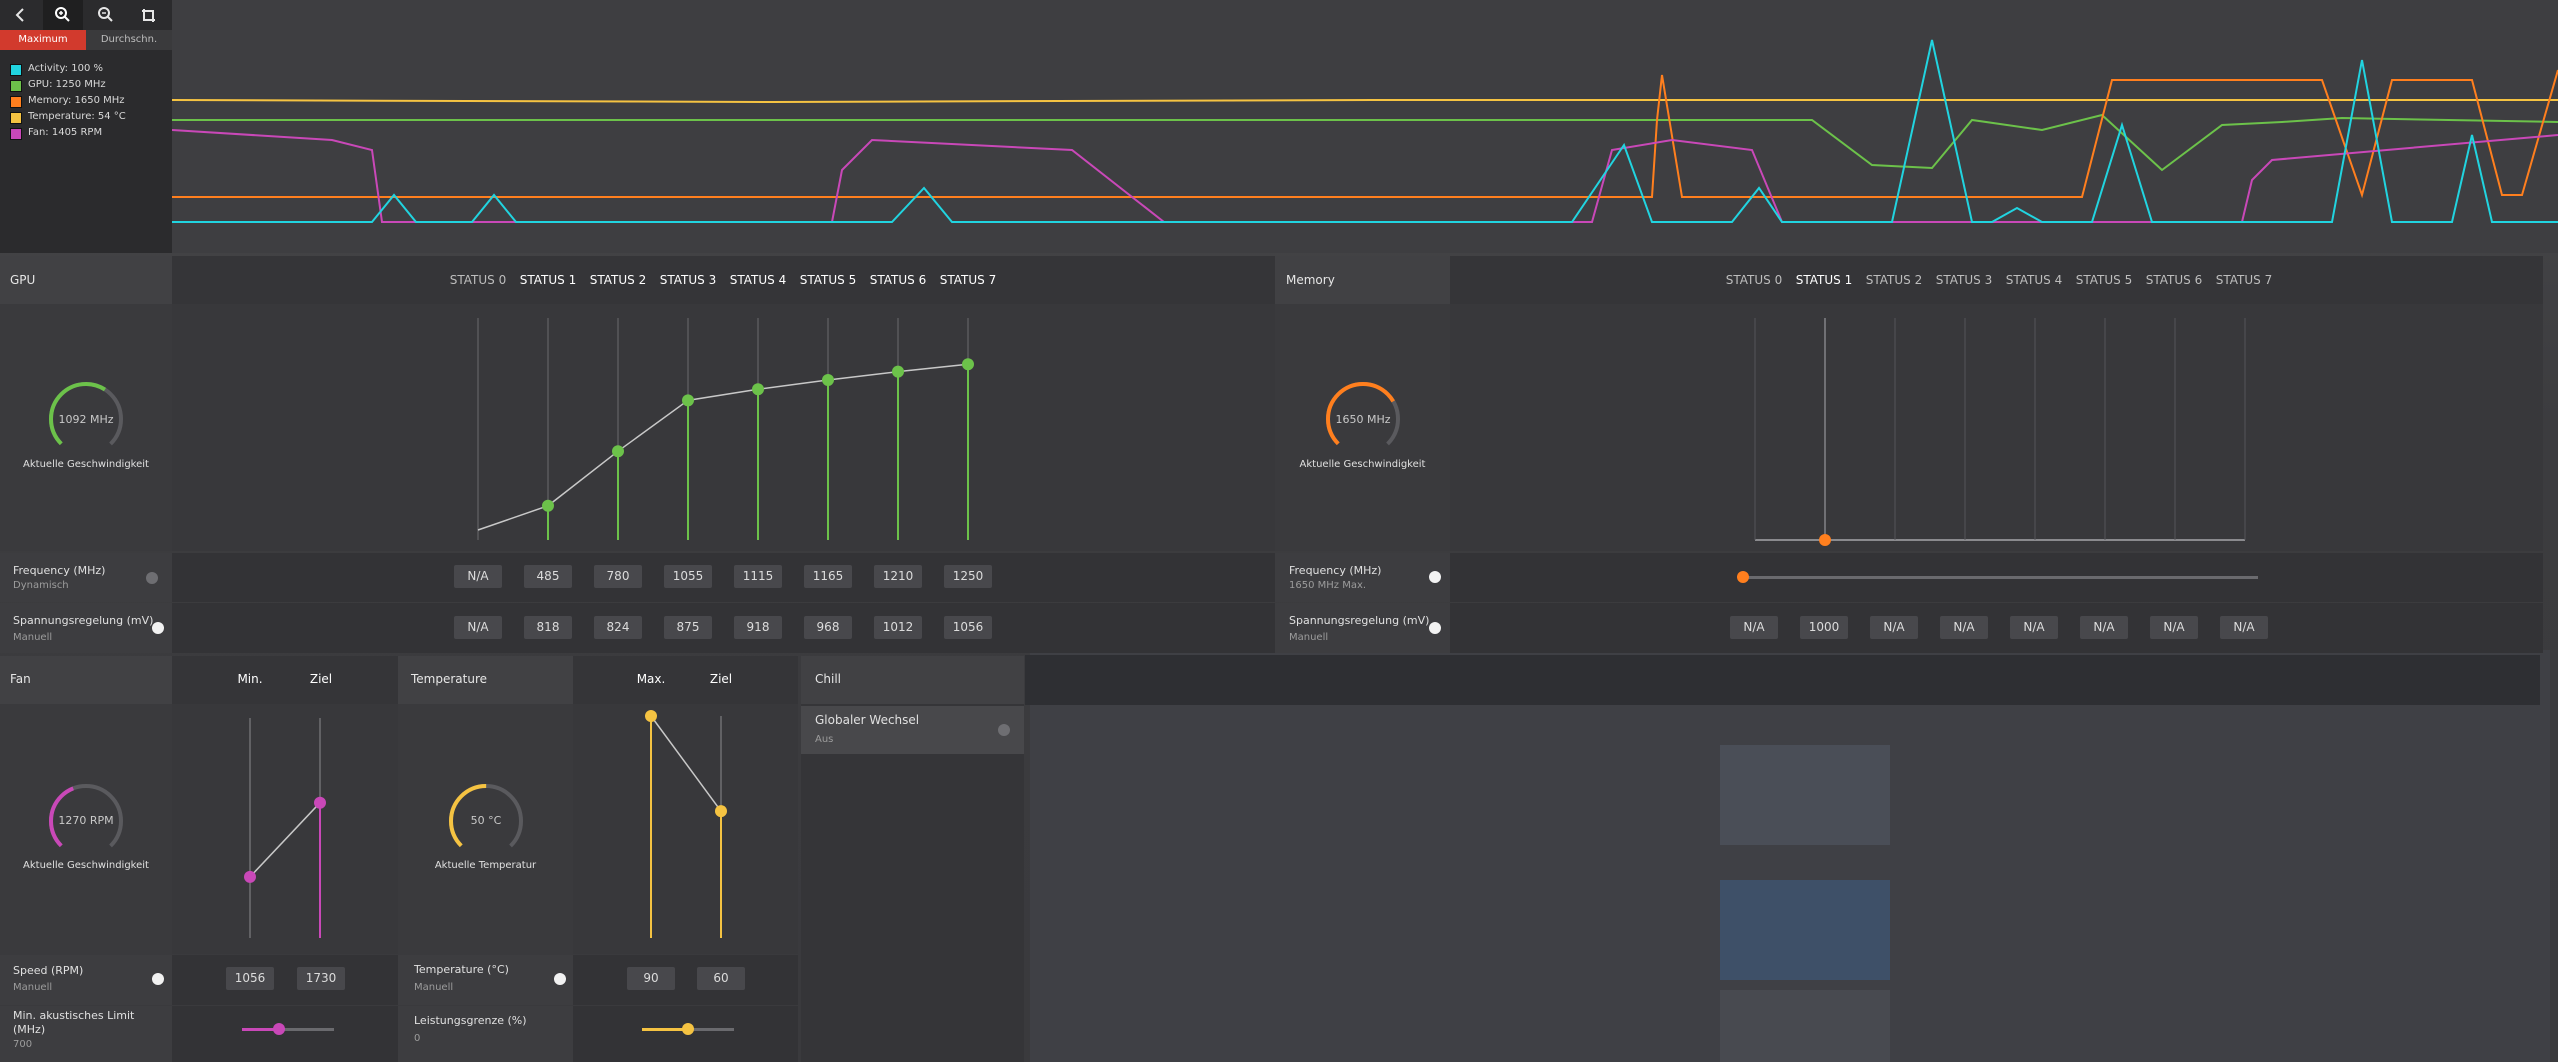 Image resolution: width=2558 pixels, height=1062 pixels. Describe the element at coordinates (1782, 680) in the screenshot. I see `background-bar` at that location.